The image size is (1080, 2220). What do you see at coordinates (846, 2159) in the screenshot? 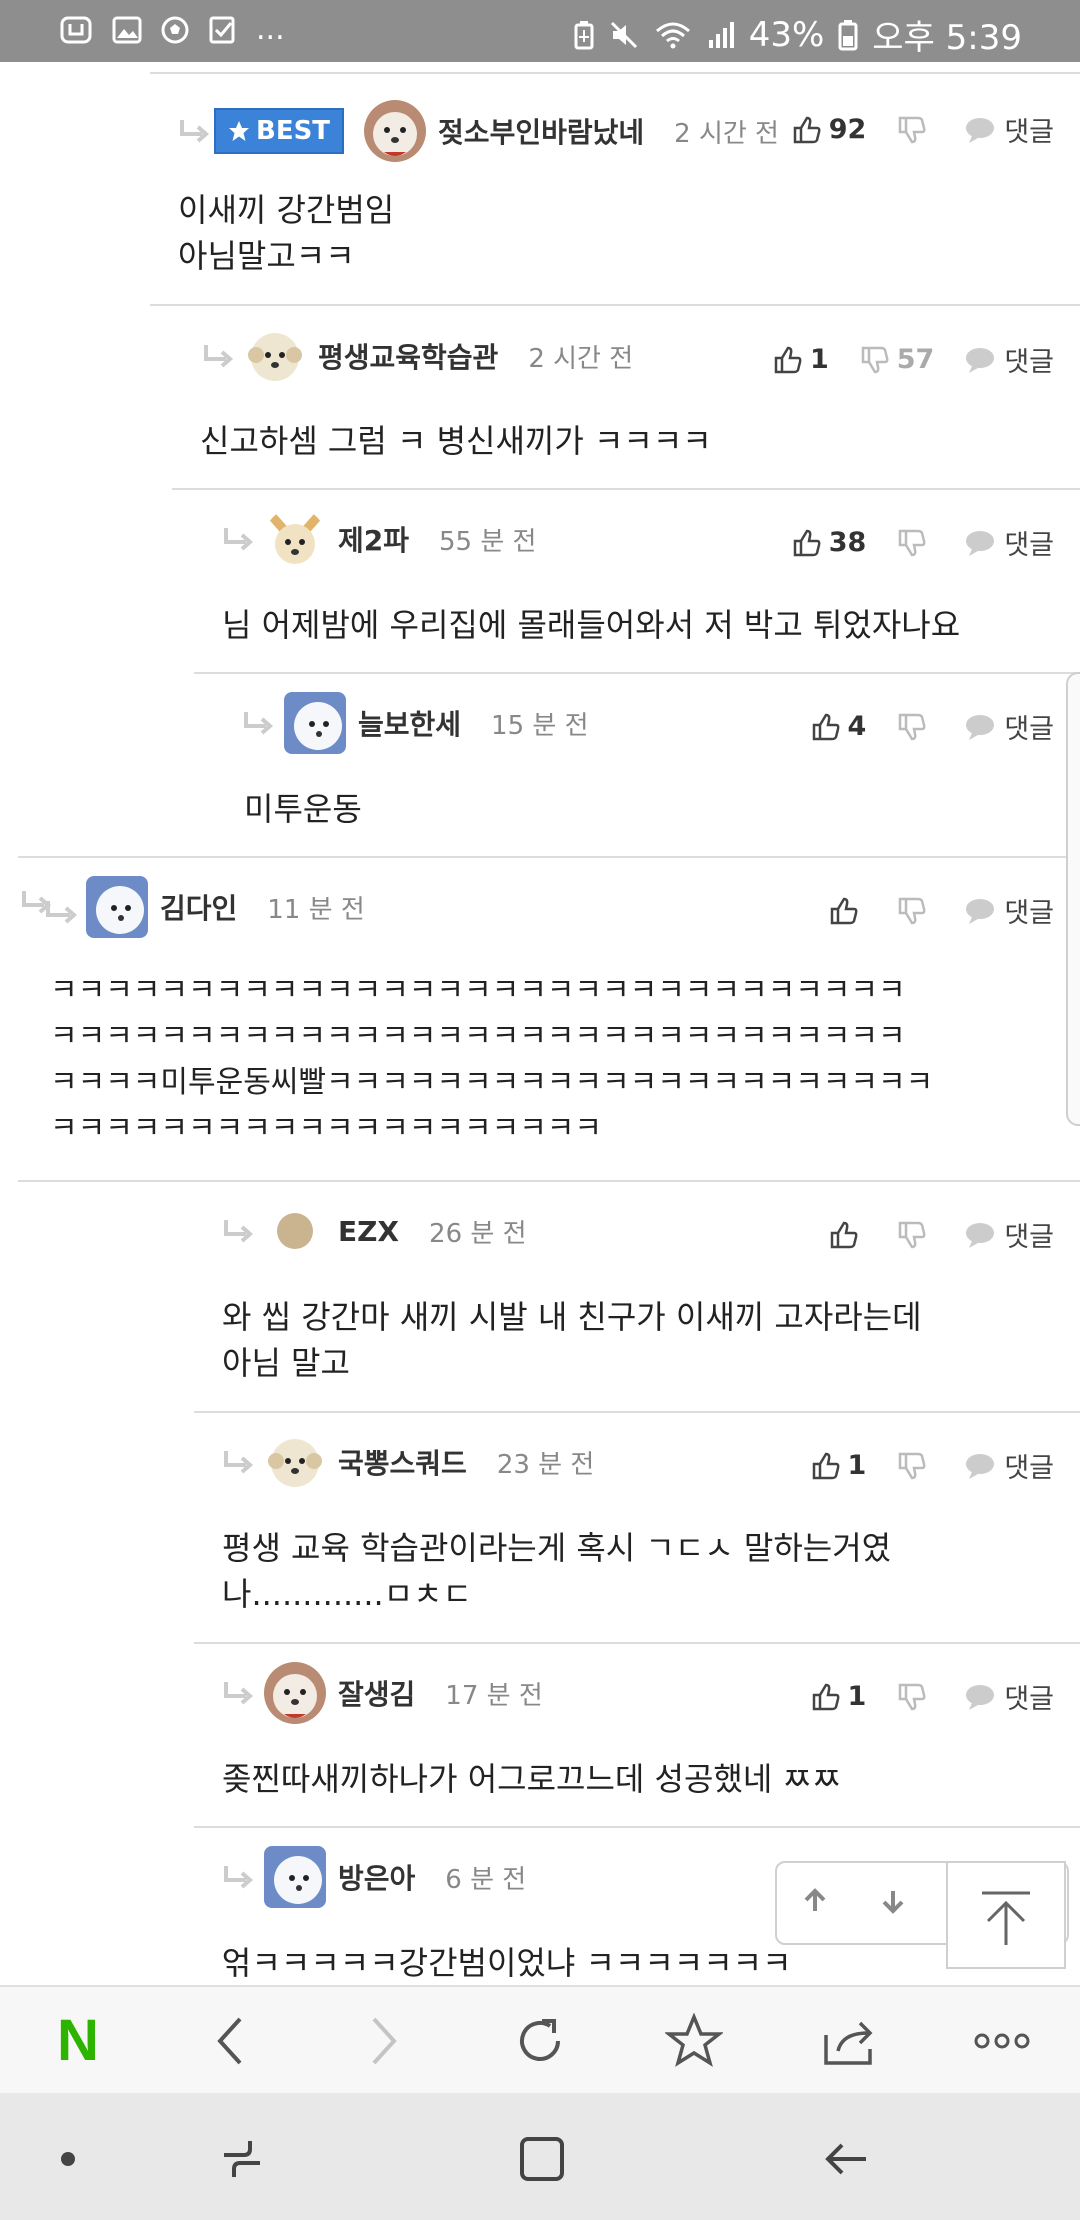
I see `system-back-button` at bounding box center [846, 2159].